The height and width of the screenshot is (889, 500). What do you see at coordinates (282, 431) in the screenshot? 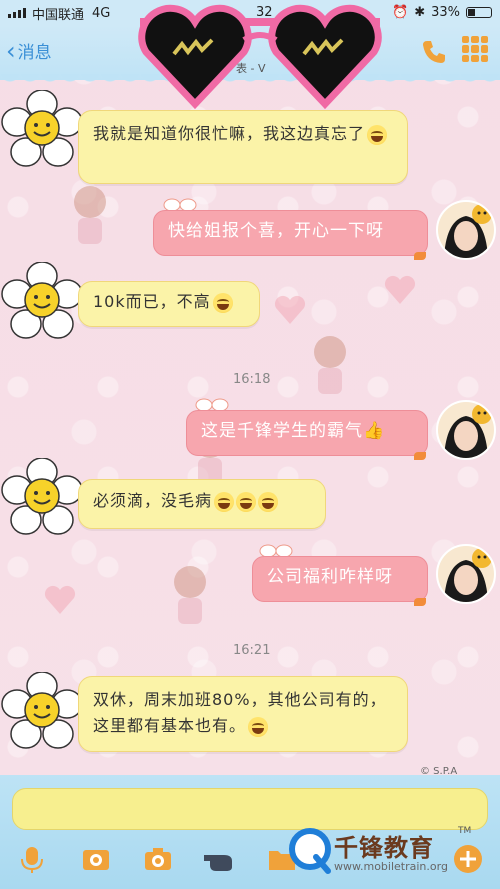
I see `message-text: 这是千锋学生的霸气` at bounding box center [282, 431].